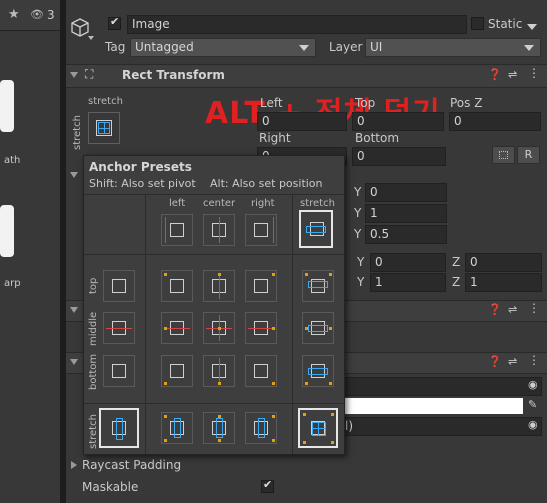 Image resolution: width=547 pixels, height=503 pixels. Describe the element at coordinates (503, 262) in the screenshot. I see `rotation-z-field: 0` at that location.